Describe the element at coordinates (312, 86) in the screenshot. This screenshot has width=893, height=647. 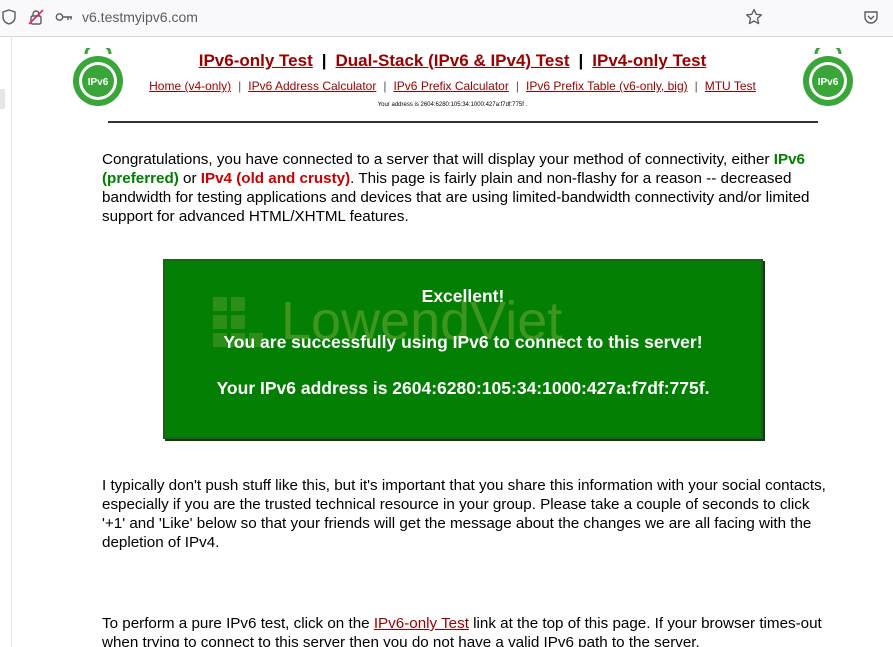
I see `address-calculator-link: IPv6 Address Calculator` at that location.